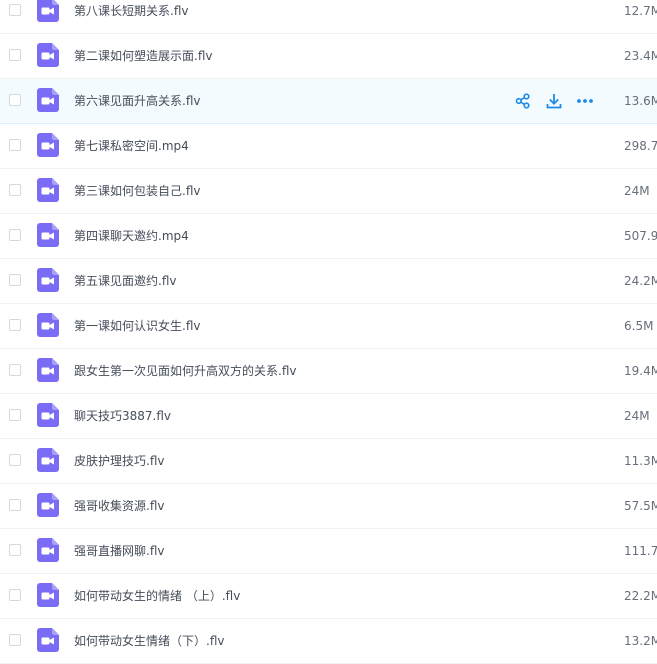 The height and width of the screenshot is (664, 657). Describe the element at coordinates (137, 191) in the screenshot. I see `file-name: 第三课如何包装自己.flv` at that location.